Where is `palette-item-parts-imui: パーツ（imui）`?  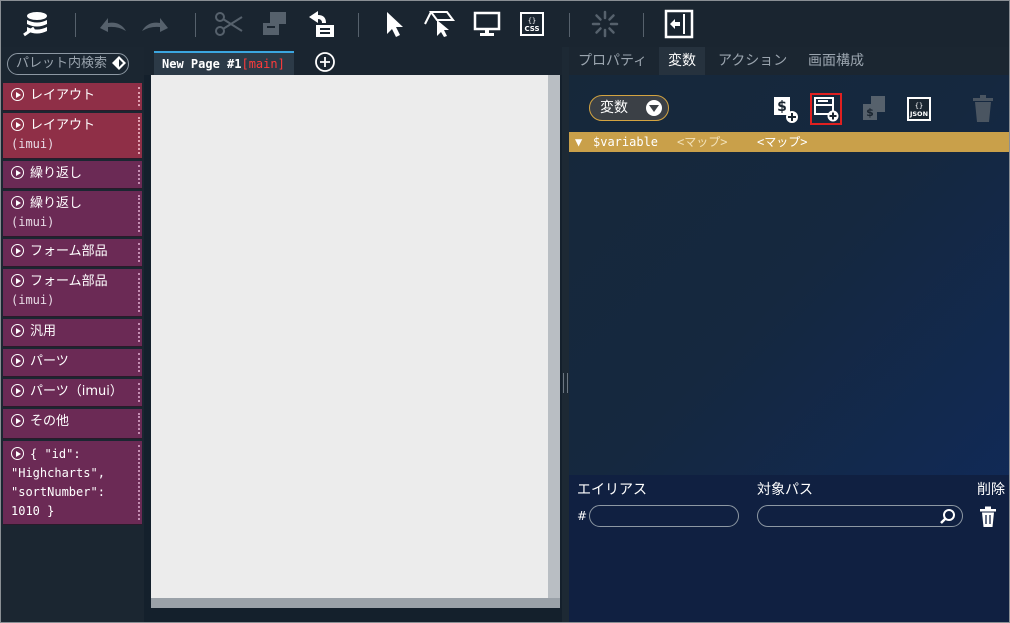
palette-item-parts-imui: パーツ（imui） is located at coordinates (72, 393).